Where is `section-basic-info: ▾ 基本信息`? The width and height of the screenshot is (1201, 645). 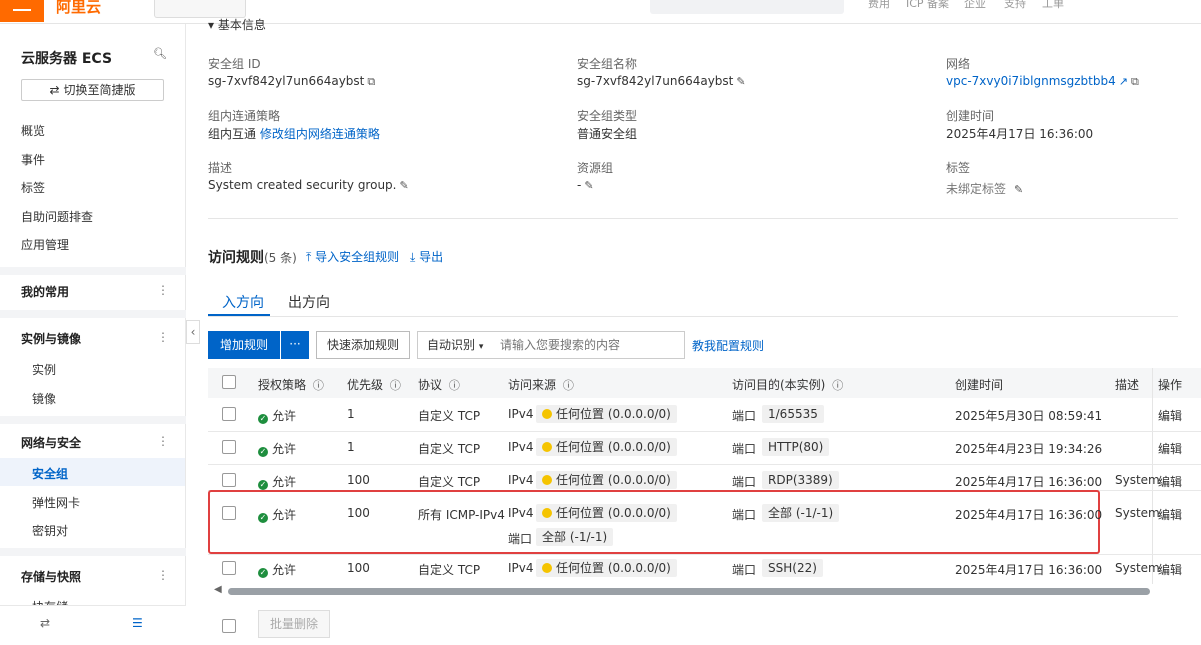
section-basic-info: ▾ 基本信息 is located at coordinates (237, 24).